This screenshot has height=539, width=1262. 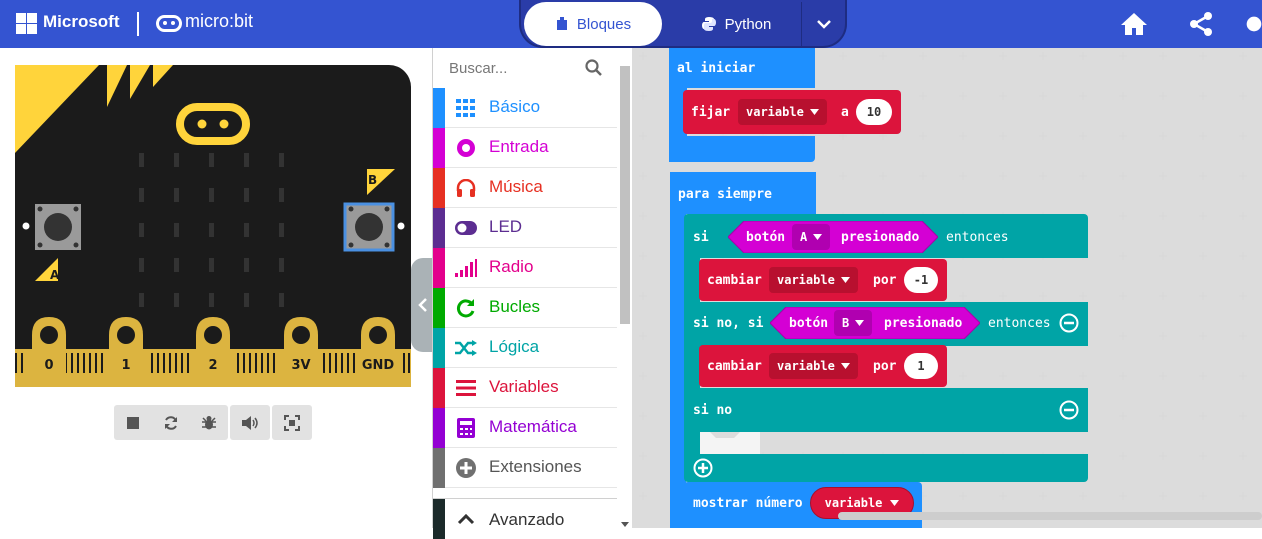 I want to click on blocks-mode-button: Bloques, so click(x=593, y=24).